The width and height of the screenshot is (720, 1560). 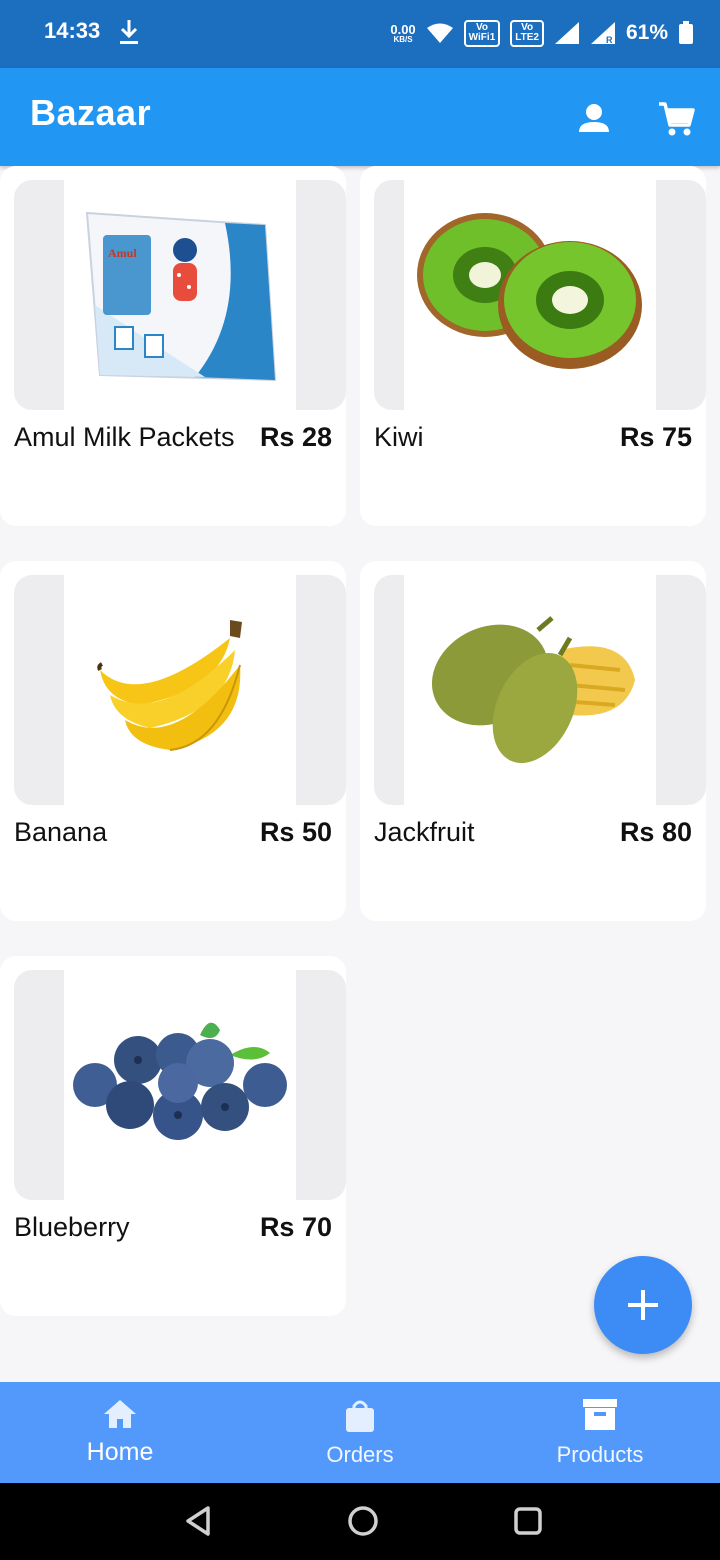 I want to click on volte-badge: Vo LTE2, so click(x=527, y=33).